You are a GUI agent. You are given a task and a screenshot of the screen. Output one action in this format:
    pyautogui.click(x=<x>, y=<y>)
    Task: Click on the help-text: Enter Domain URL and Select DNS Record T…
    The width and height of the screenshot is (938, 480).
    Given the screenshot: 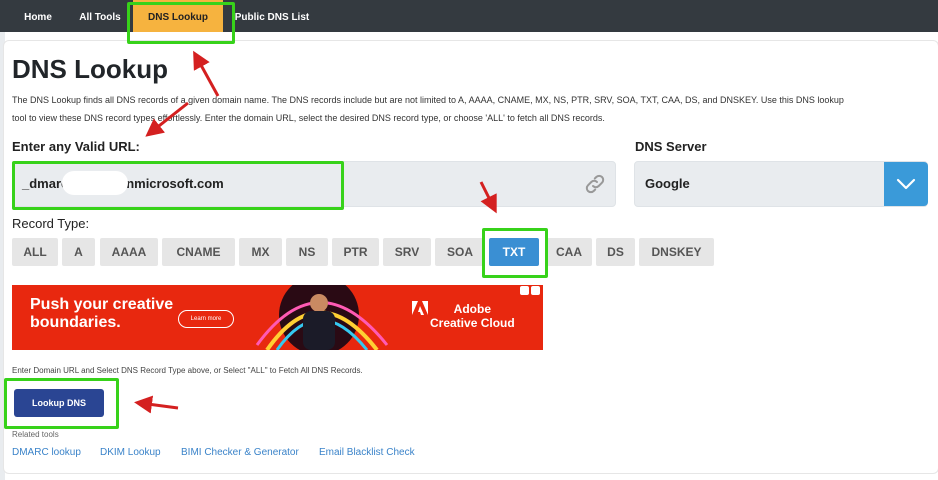 What is the action you would take?
    pyautogui.click(x=187, y=370)
    